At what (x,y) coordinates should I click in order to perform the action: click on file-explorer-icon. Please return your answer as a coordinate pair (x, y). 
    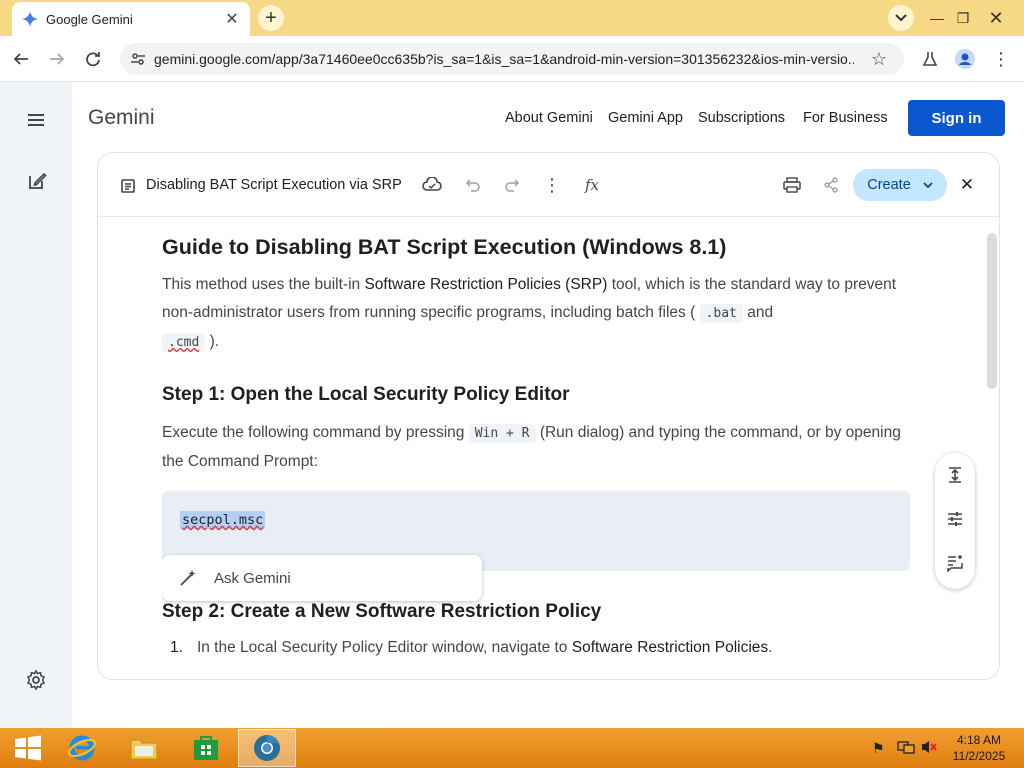
    Looking at the image, I should click on (144, 748).